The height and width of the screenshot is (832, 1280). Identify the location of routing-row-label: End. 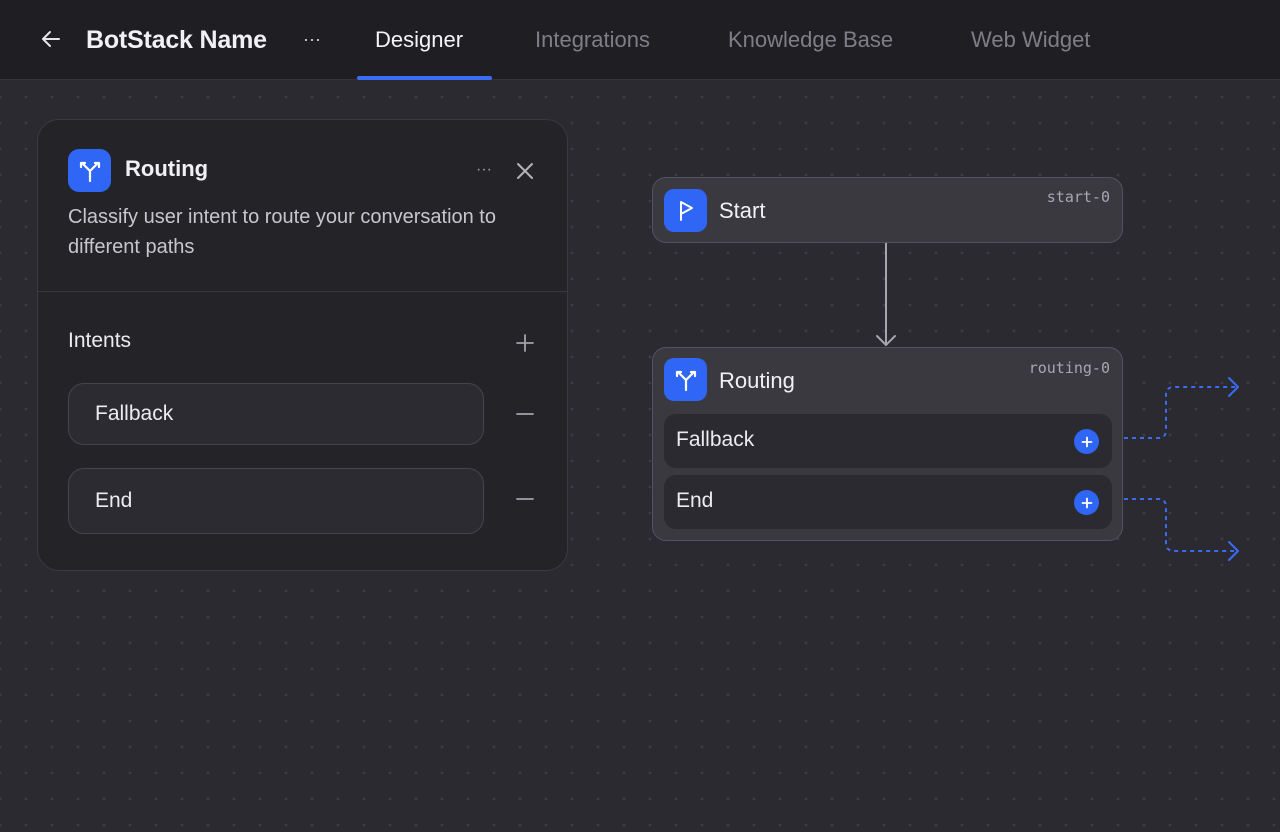
(695, 500).